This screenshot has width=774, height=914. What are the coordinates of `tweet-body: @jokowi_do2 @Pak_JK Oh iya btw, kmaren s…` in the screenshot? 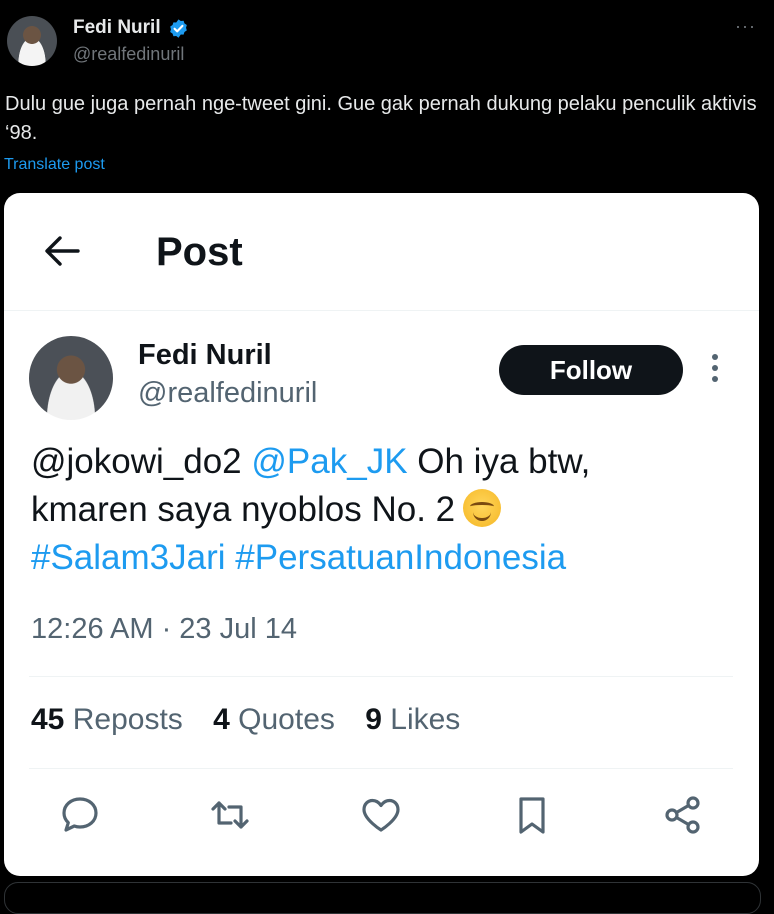 It's located at (386, 510).